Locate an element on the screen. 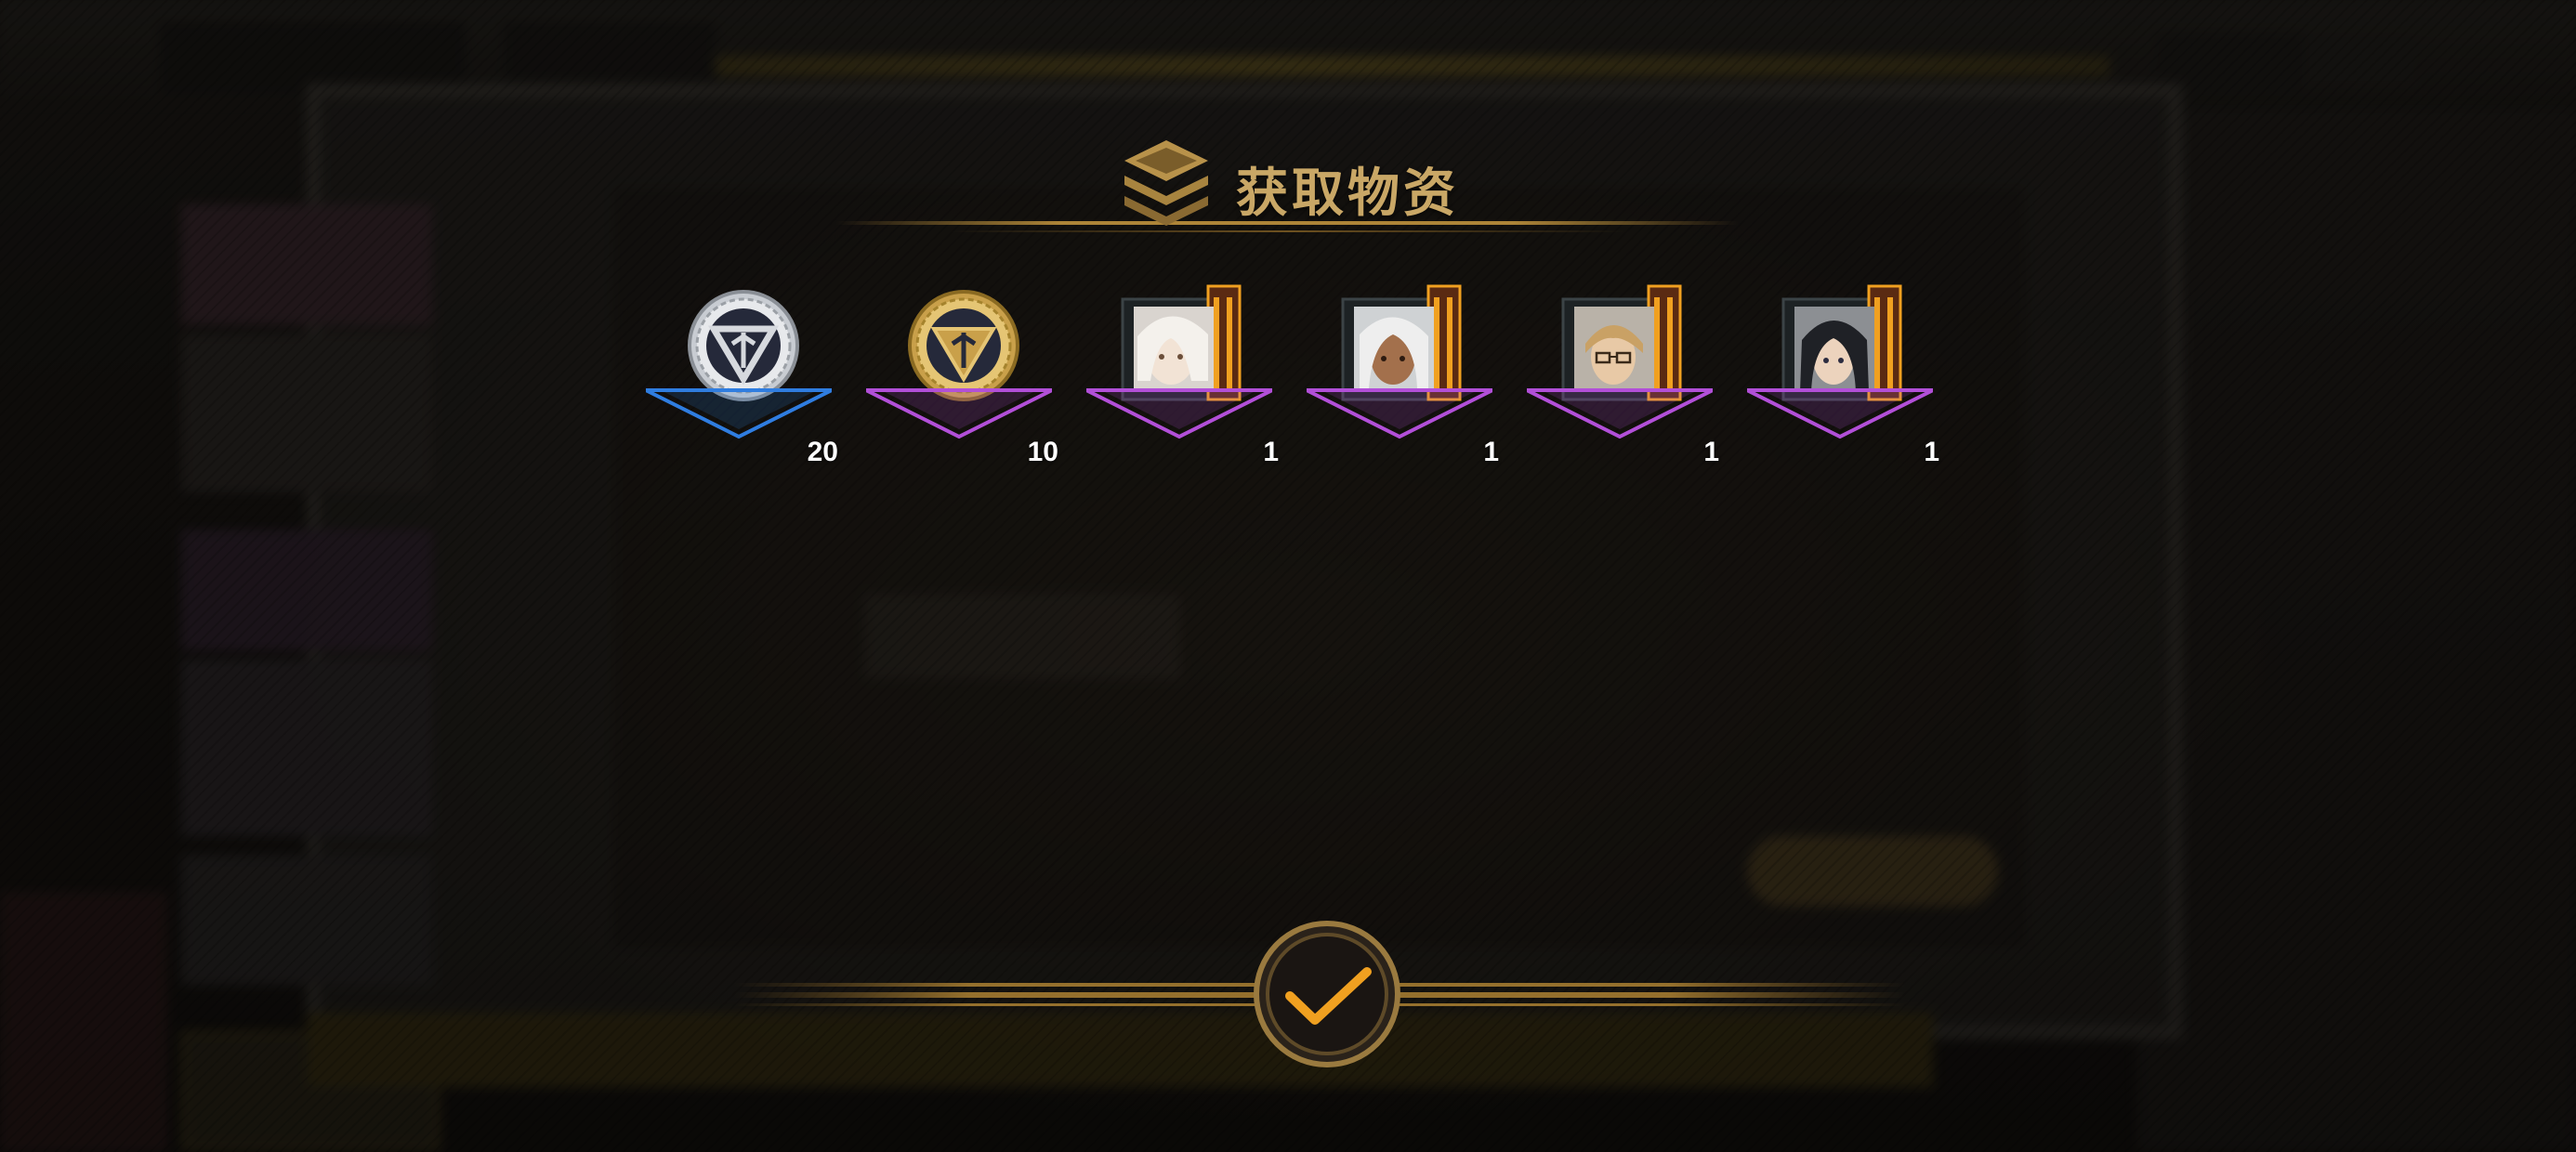 This screenshot has height=1152, width=2576. reward-item: 10 is located at coordinates (959, 376).